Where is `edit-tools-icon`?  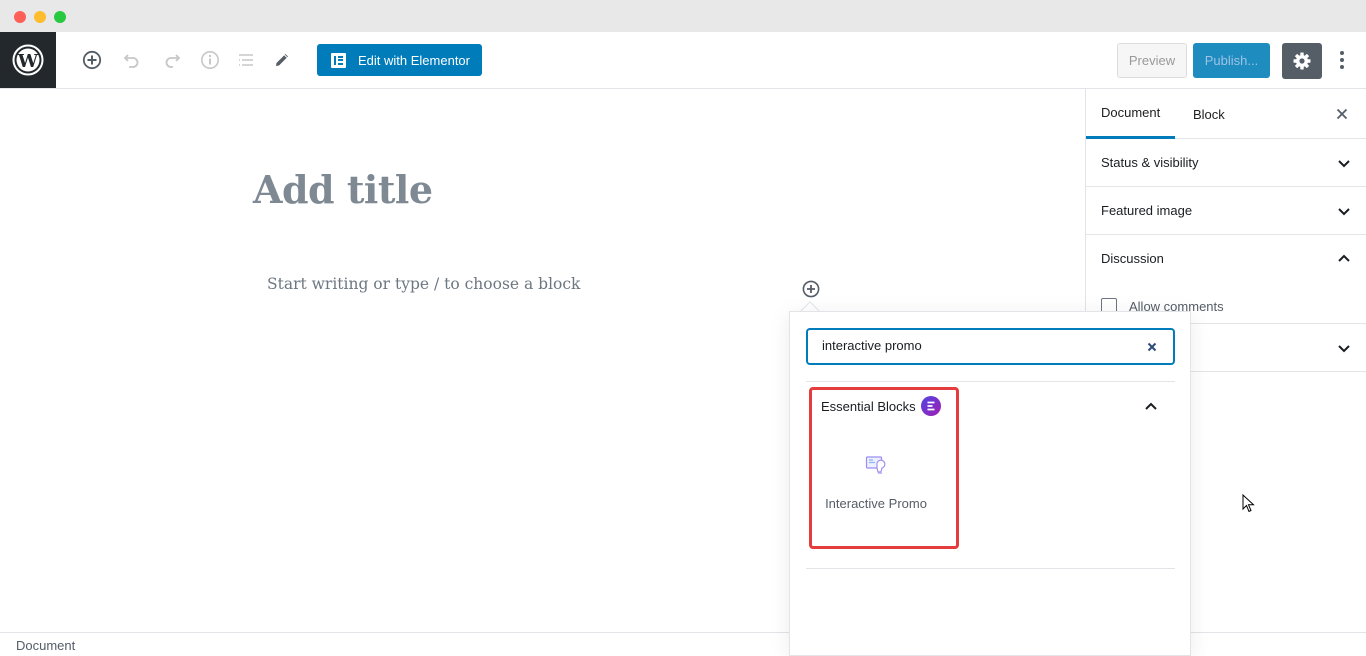 edit-tools-icon is located at coordinates (282, 60).